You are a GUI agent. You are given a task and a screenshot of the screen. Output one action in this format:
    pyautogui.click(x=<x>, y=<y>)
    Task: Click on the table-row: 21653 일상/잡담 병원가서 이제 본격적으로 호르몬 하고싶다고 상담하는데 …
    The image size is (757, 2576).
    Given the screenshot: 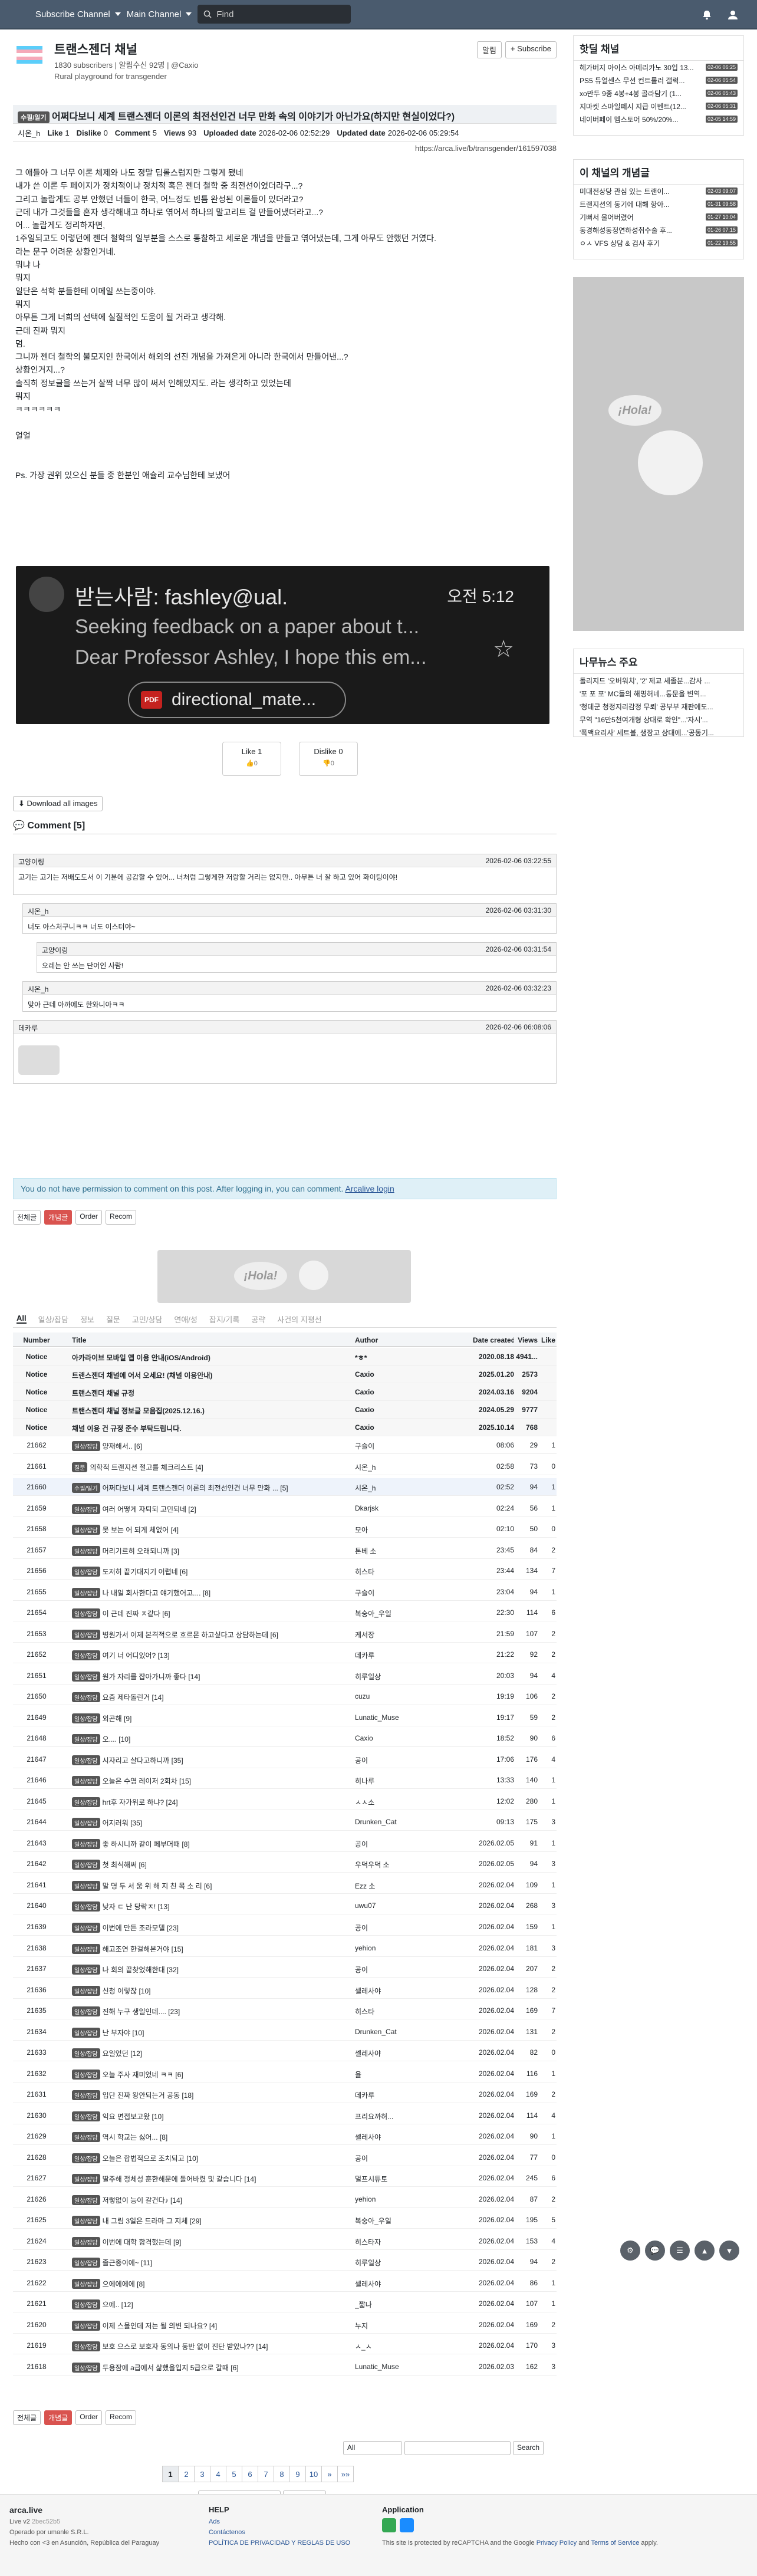 What is the action you would take?
    pyautogui.click(x=285, y=1634)
    